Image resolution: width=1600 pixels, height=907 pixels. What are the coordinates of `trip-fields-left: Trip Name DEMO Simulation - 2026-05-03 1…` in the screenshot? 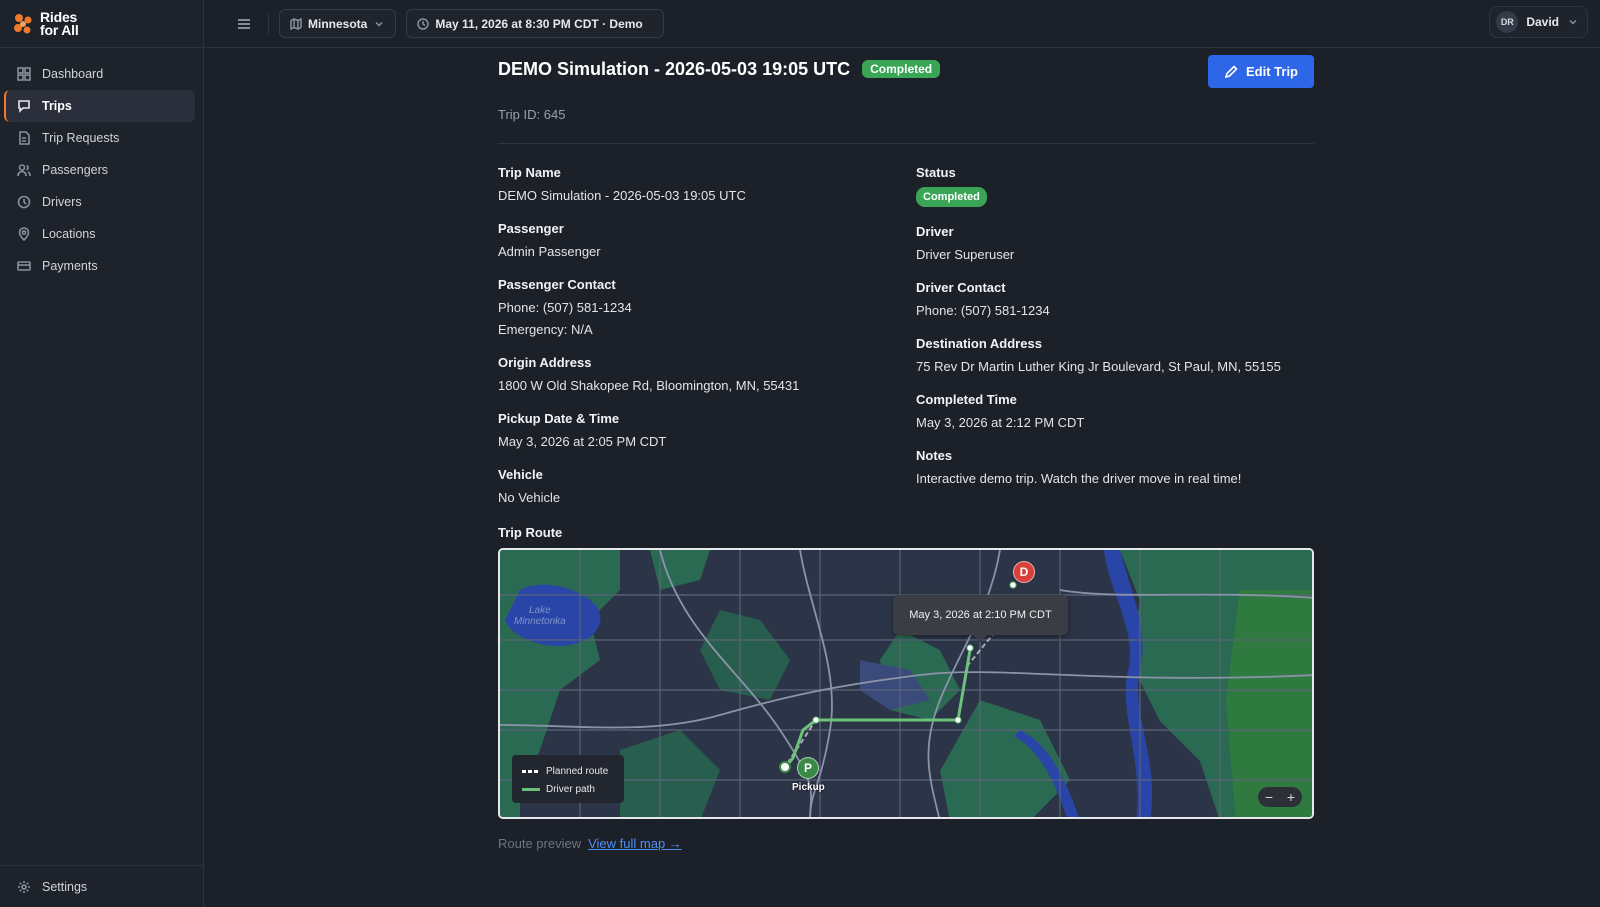 It's located at (707, 344).